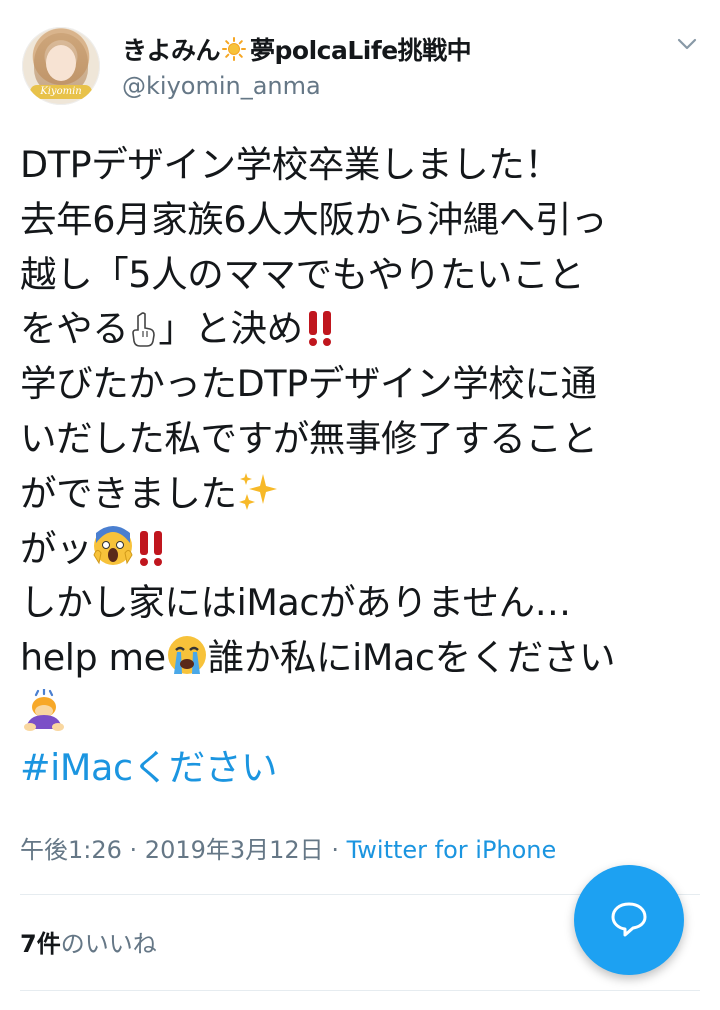 The height and width of the screenshot is (1010, 720). I want to click on avatar-tag: Kiyomin, so click(61, 92).